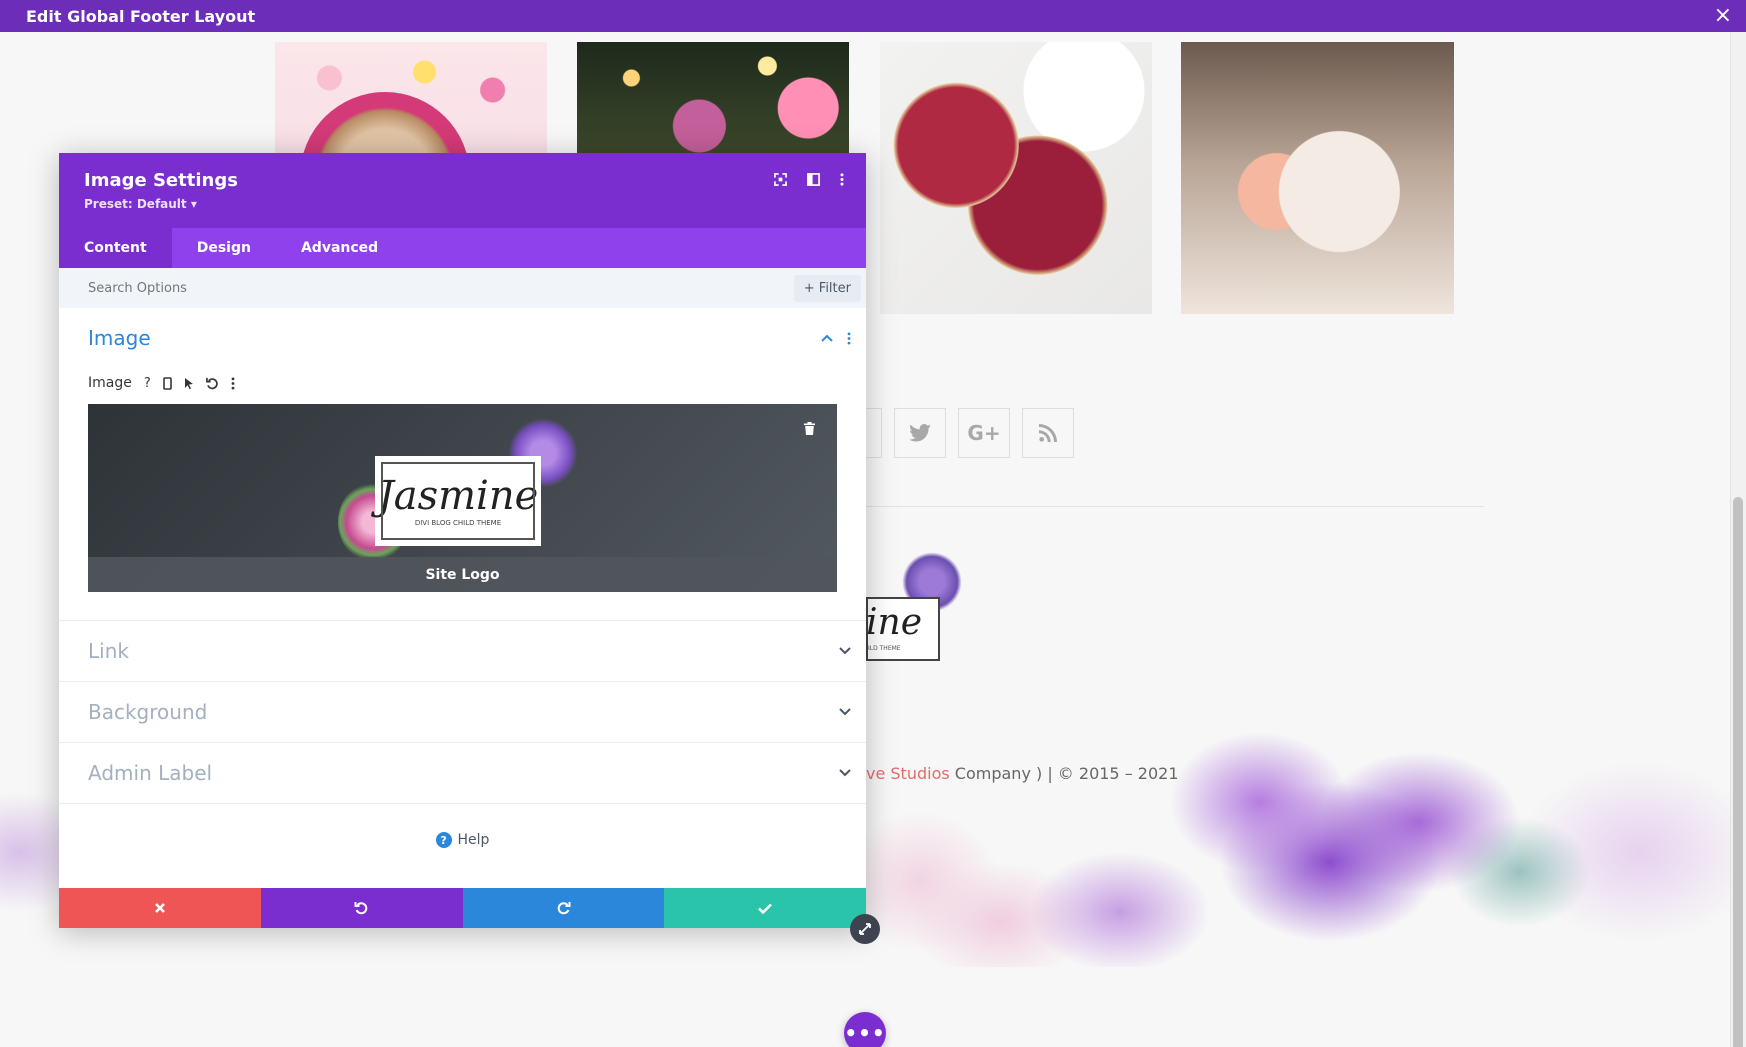 Image resolution: width=1746 pixels, height=1047 pixels. I want to click on image-option-row: Image ?, so click(462, 383).